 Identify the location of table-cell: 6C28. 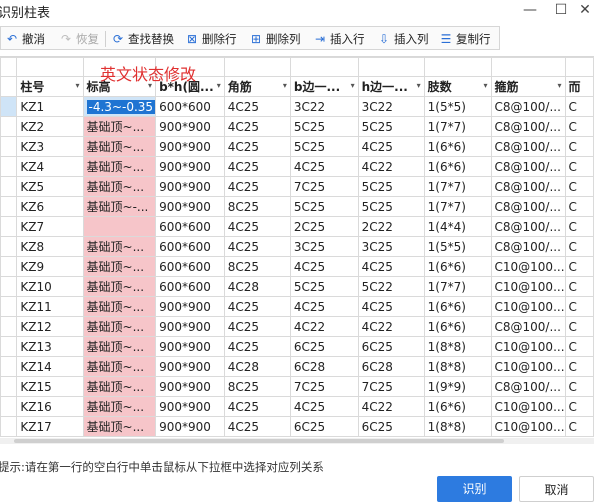
(391, 366).